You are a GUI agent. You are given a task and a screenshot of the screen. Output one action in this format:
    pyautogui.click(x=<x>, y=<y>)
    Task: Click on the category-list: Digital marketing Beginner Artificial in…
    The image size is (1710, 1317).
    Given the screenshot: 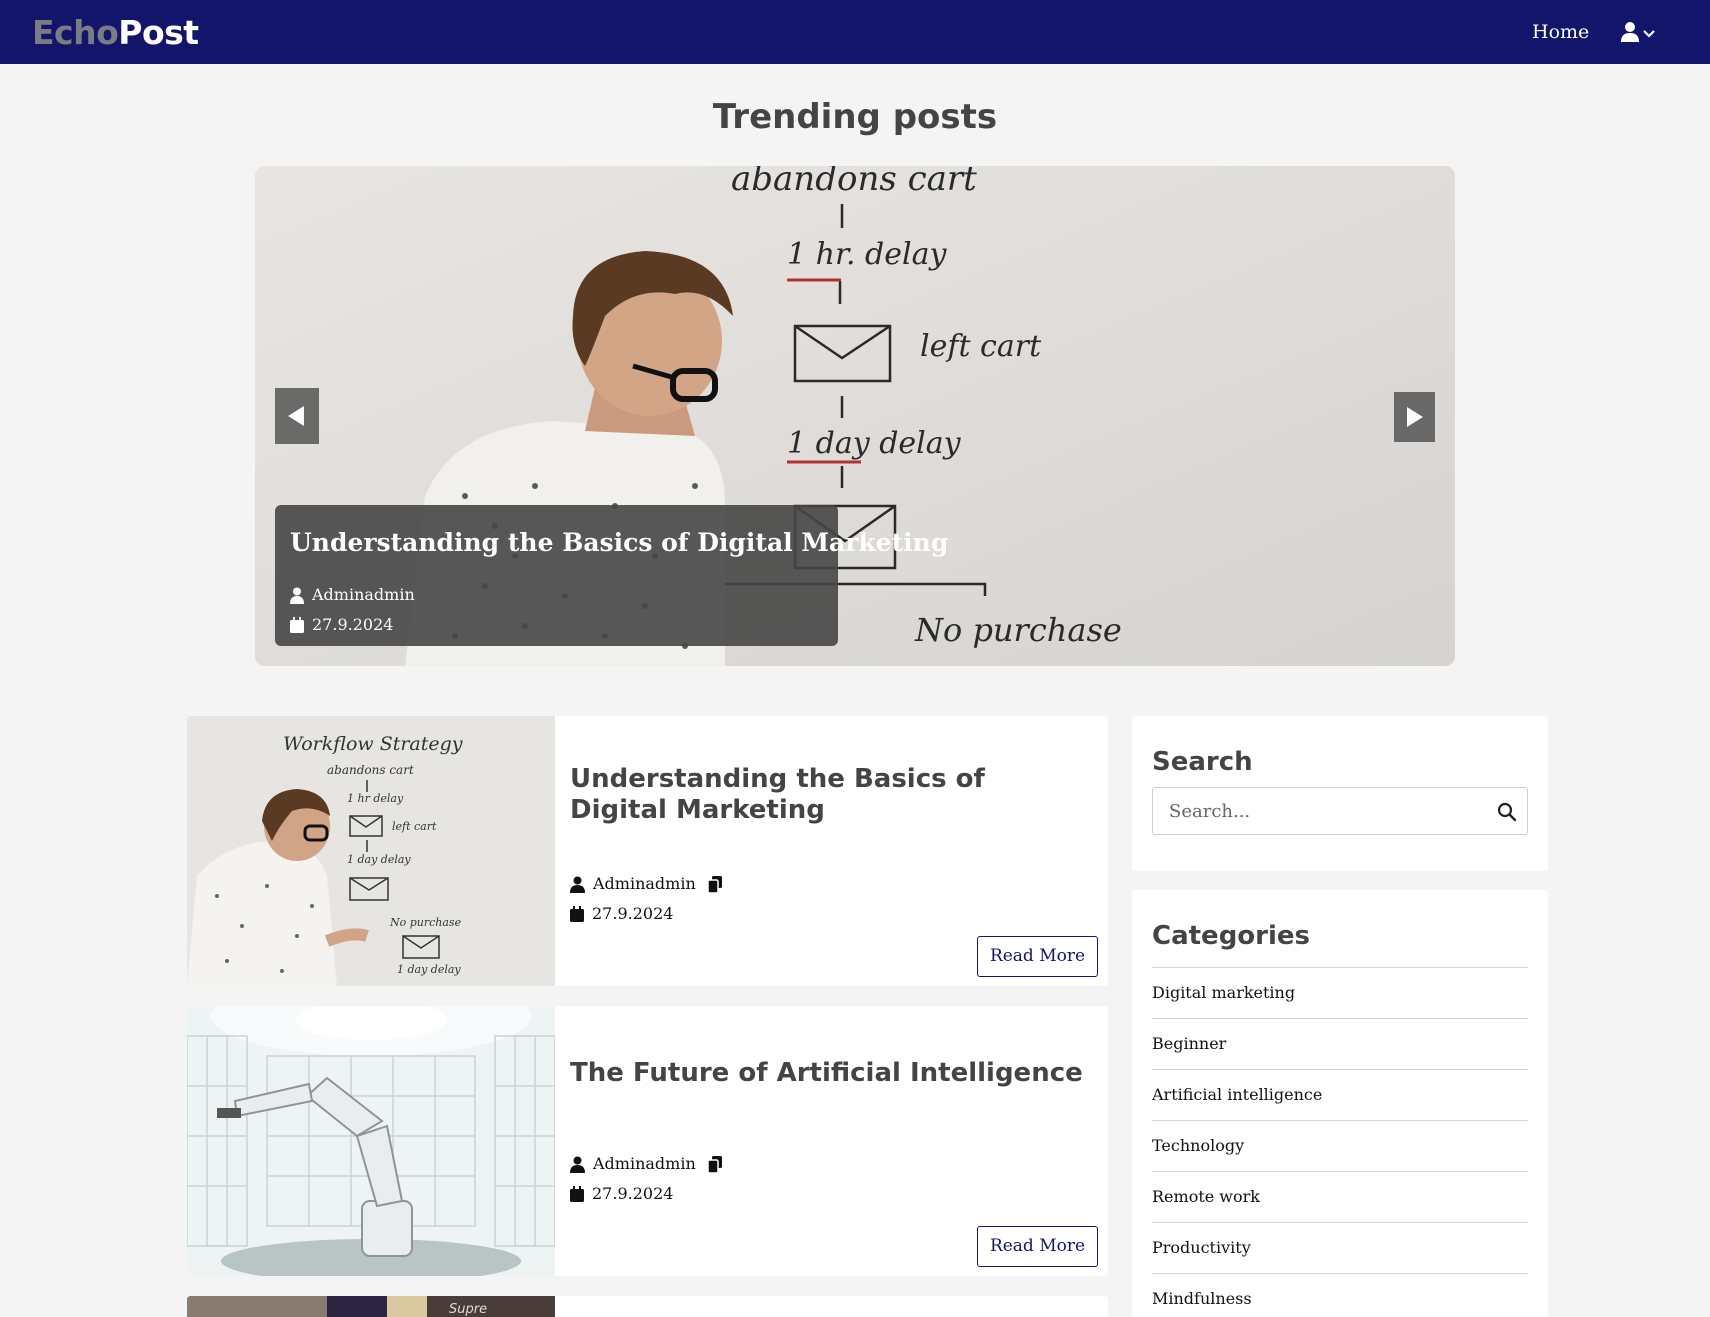 What is the action you would take?
    pyautogui.click(x=1340, y=1142)
    